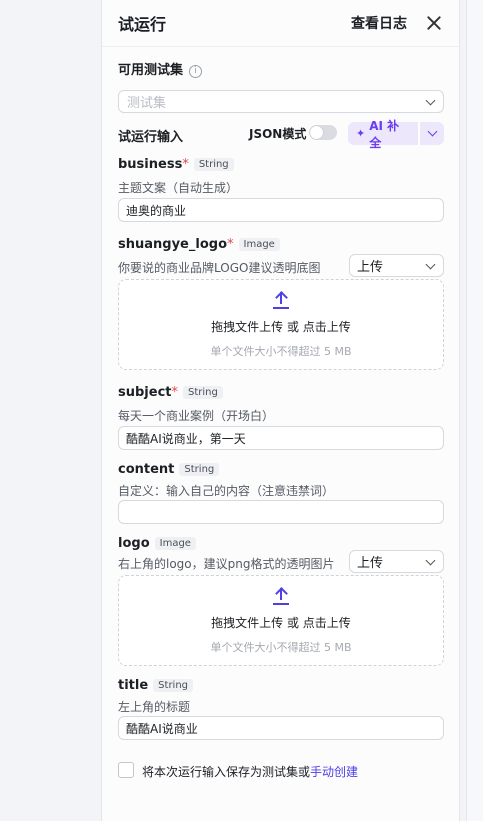 This screenshot has height=821, width=483. I want to click on testset-label: 可用测试集 i, so click(160, 68).